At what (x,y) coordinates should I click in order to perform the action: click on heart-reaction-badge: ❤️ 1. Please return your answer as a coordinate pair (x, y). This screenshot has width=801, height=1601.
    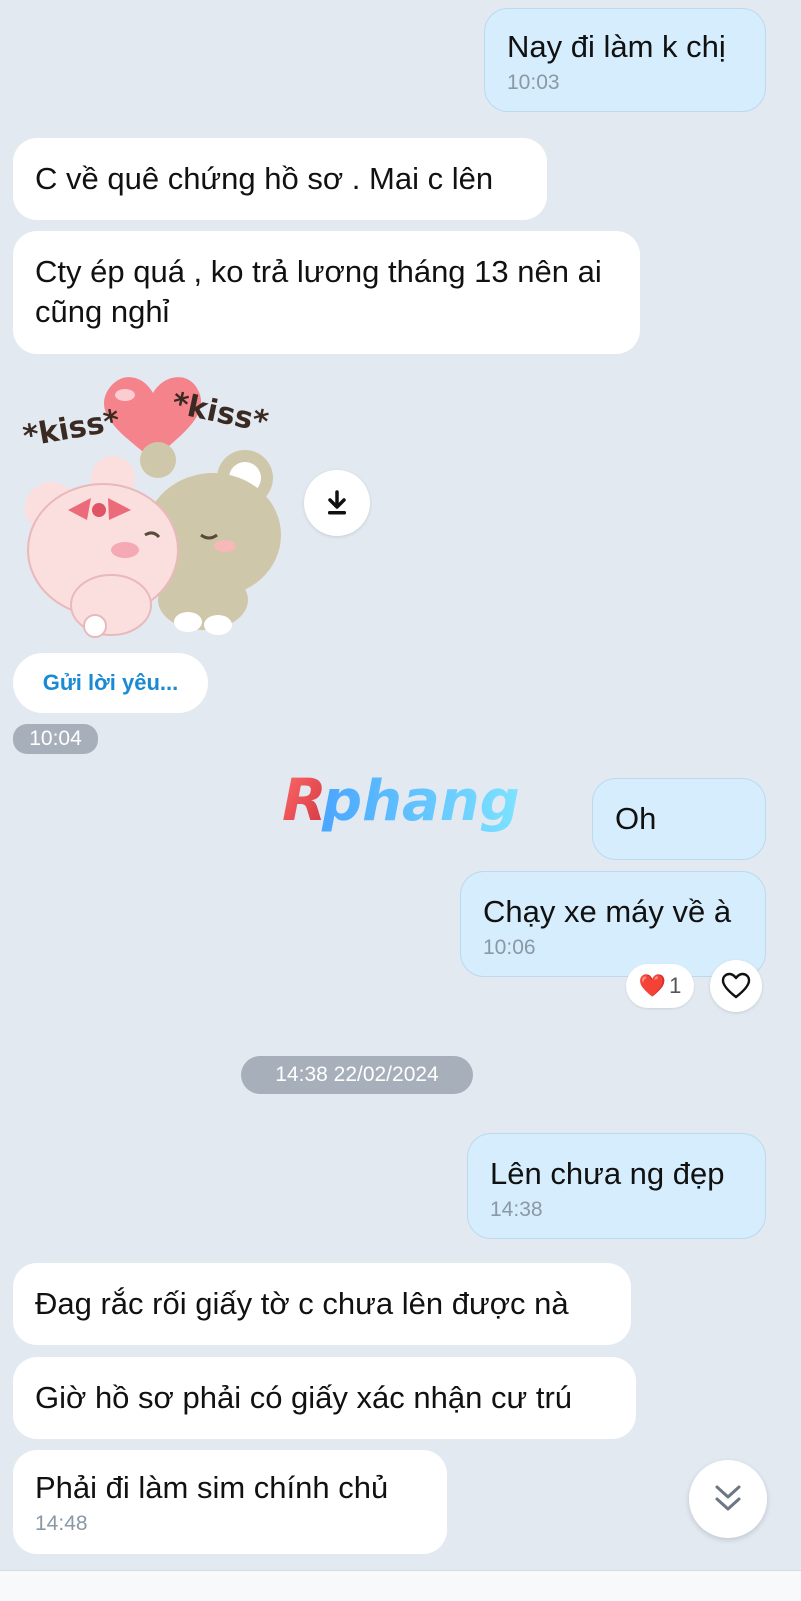
    Looking at the image, I should click on (660, 986).